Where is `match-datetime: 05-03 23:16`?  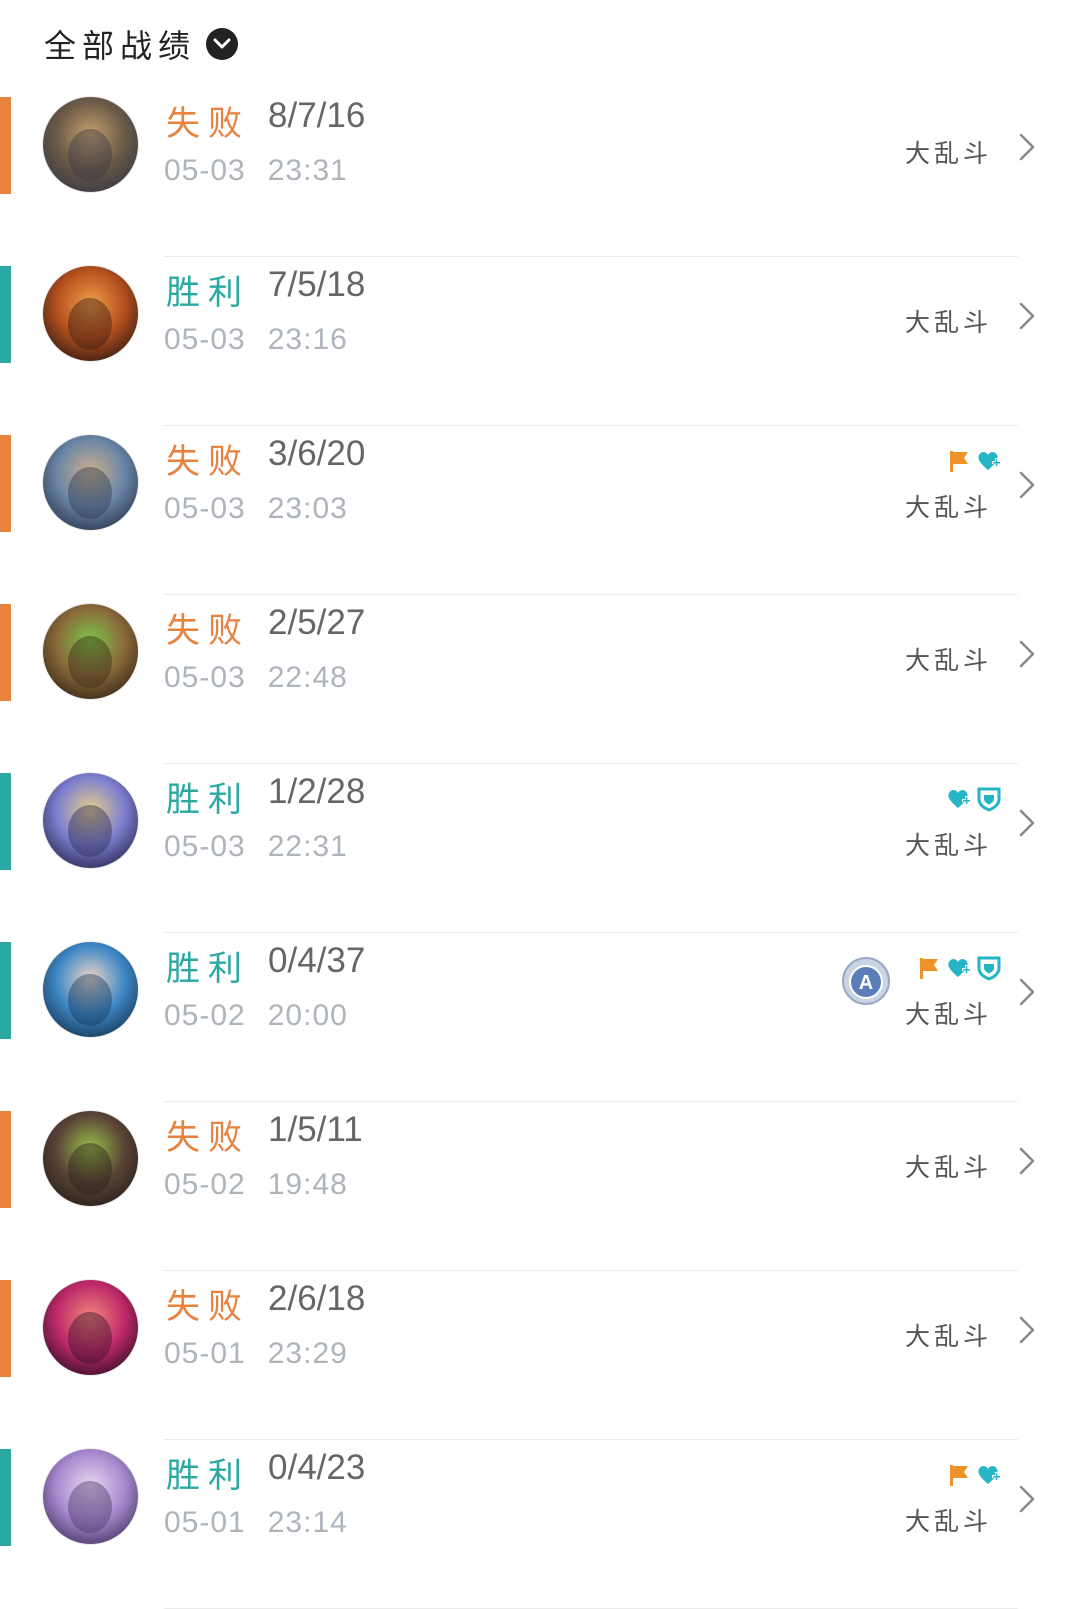
match-datetime: 05-03 23:16 is located at coordinates (256, 340).